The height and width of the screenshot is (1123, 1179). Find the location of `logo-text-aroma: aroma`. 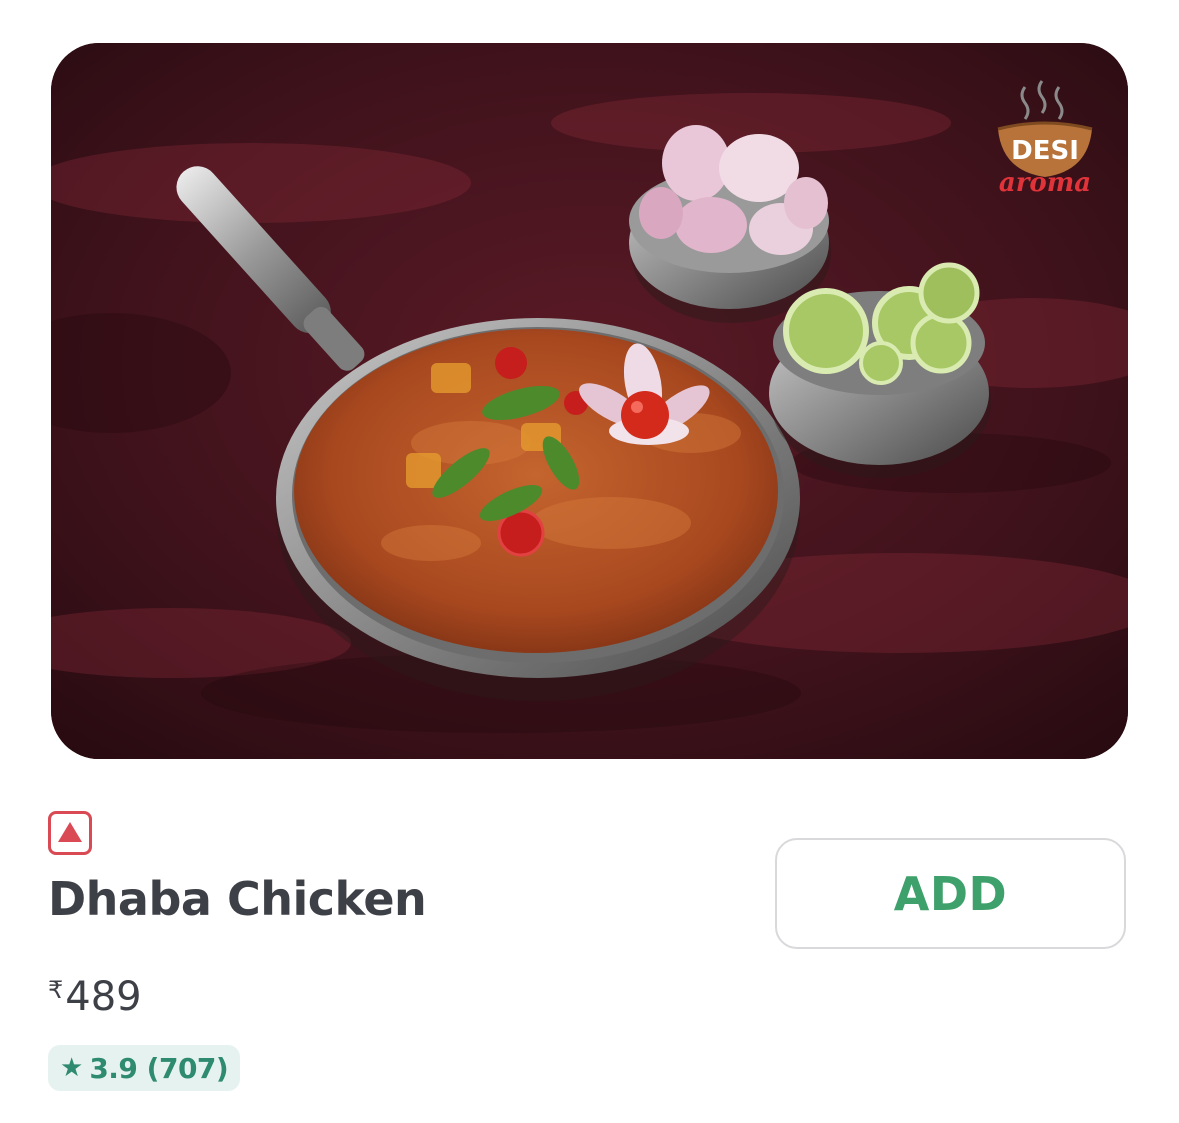

logo-text-aroma: aroma is located at coordinates (1045, 183).